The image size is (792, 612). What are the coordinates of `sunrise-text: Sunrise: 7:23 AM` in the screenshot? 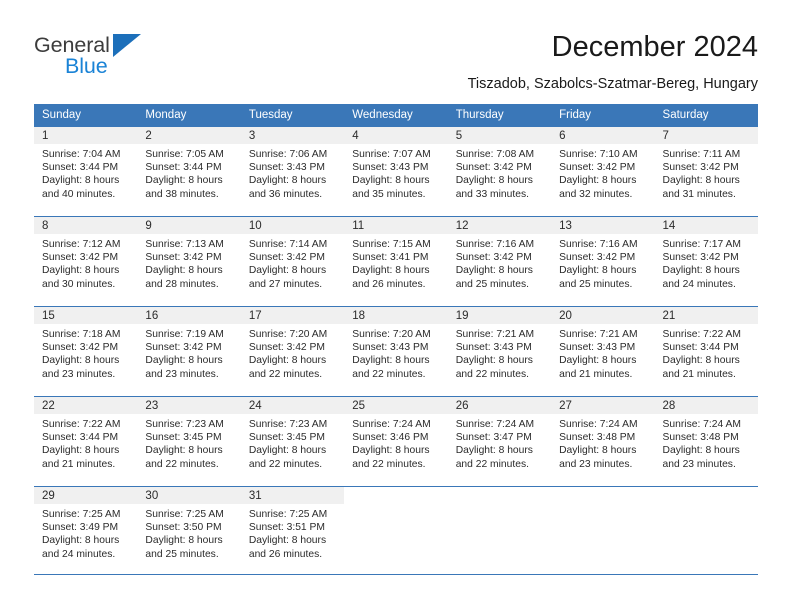 It's located at (288, 424).